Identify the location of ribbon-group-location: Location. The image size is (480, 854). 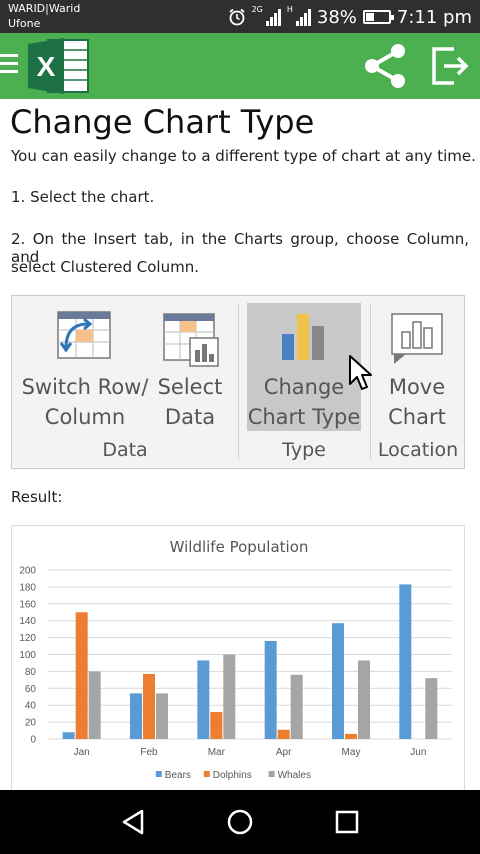
(418, 450).